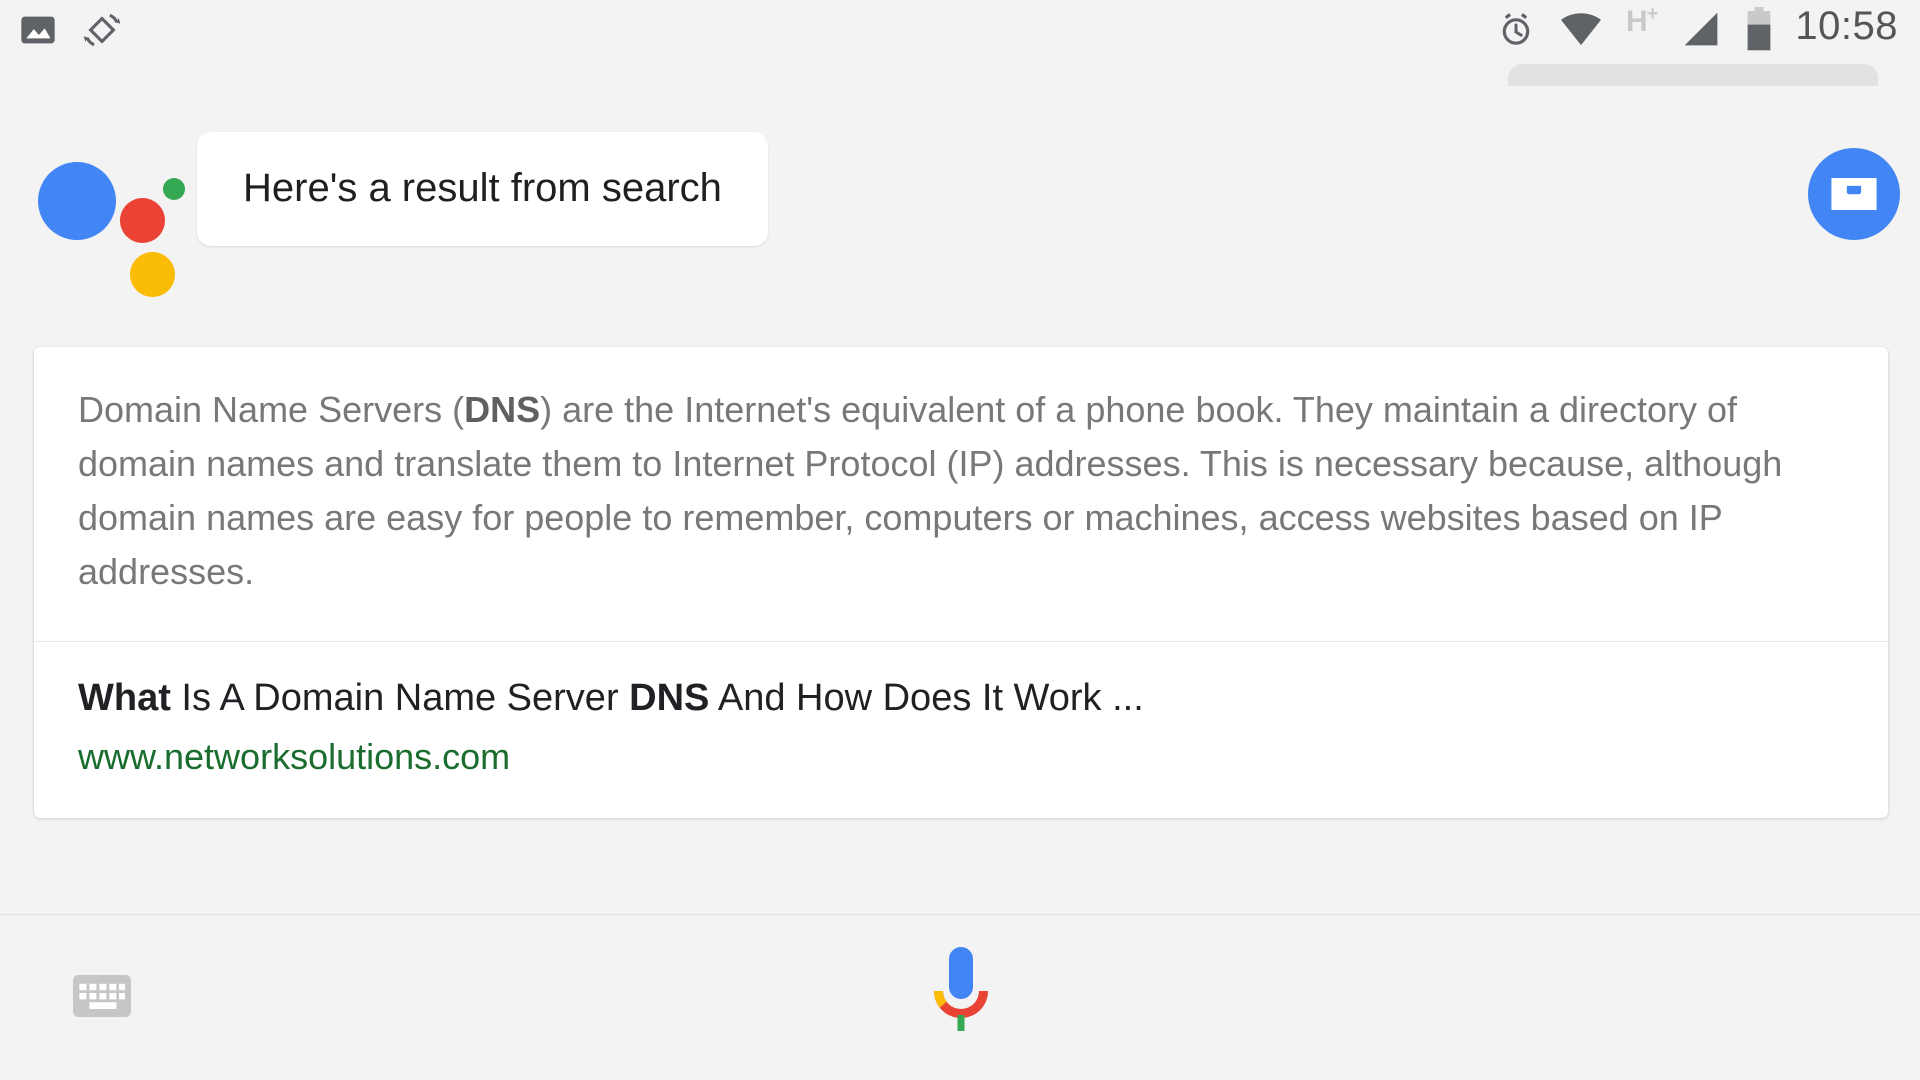  I want to click on screen-rotation-icon, so click(102, 30).